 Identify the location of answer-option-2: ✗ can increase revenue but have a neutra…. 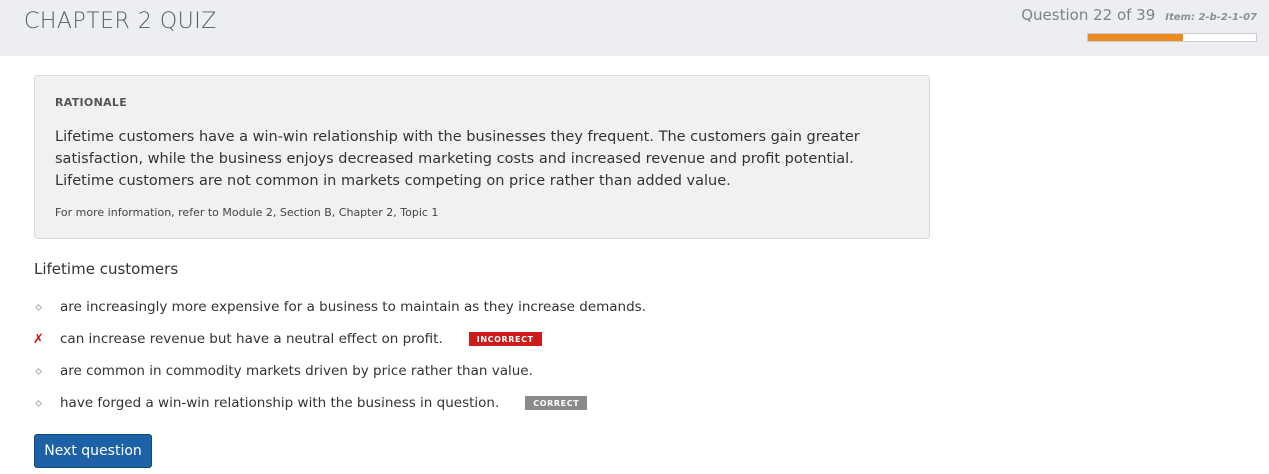
(287, 339).